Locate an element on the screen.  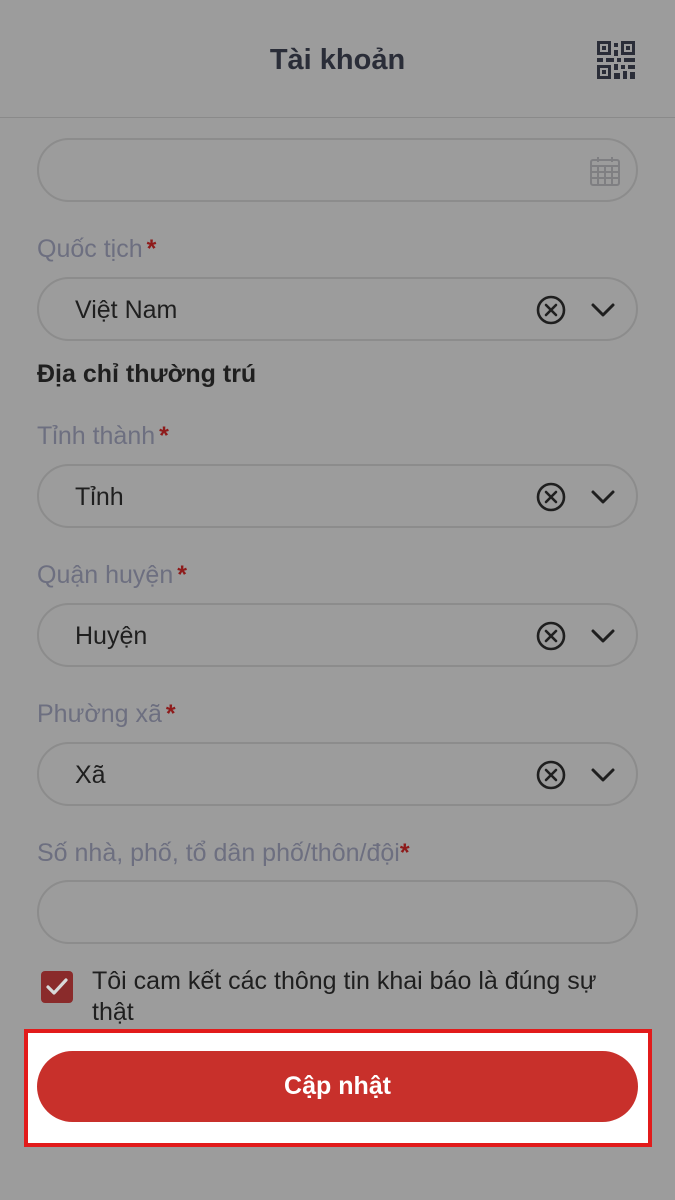
page-title: Tài khoản is located at coordinates (337, 60).